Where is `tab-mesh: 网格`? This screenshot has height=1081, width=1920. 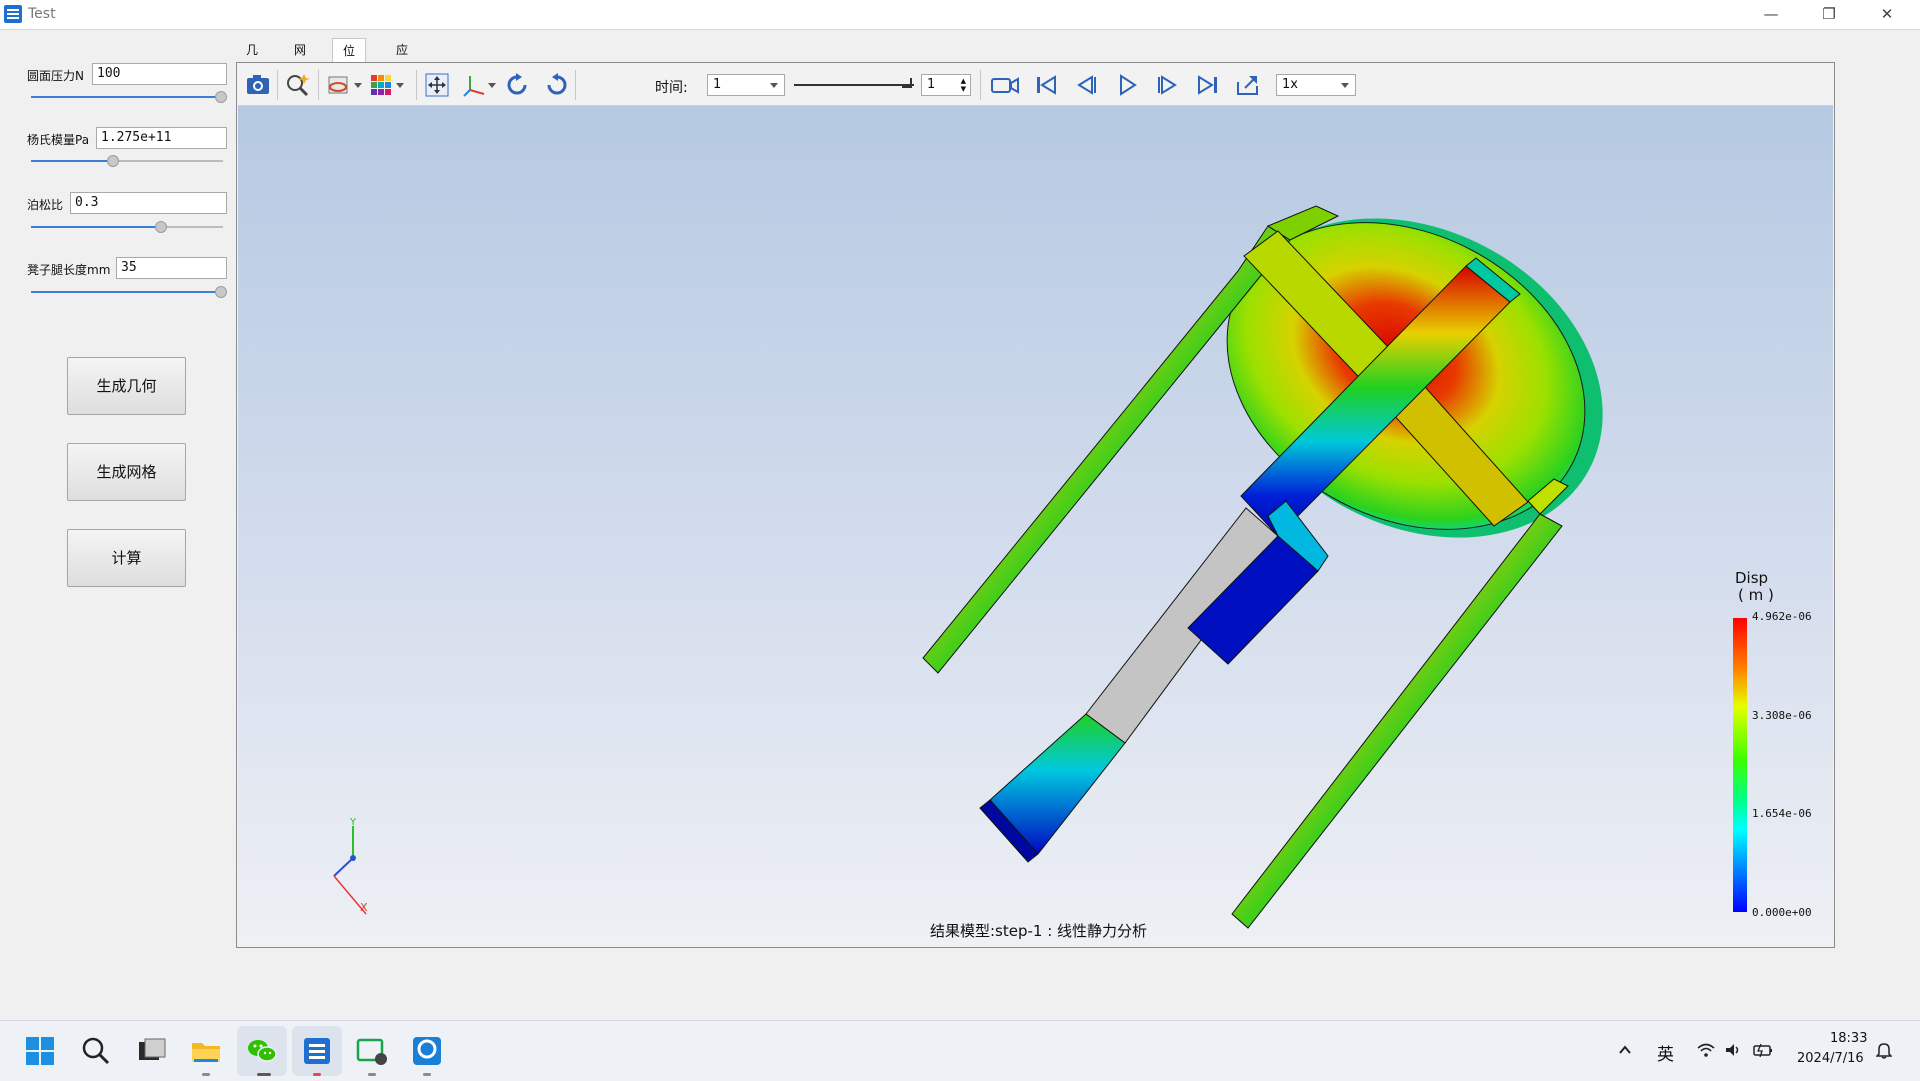
tab-mesh: 网格 is located at coordinates (300, 59).